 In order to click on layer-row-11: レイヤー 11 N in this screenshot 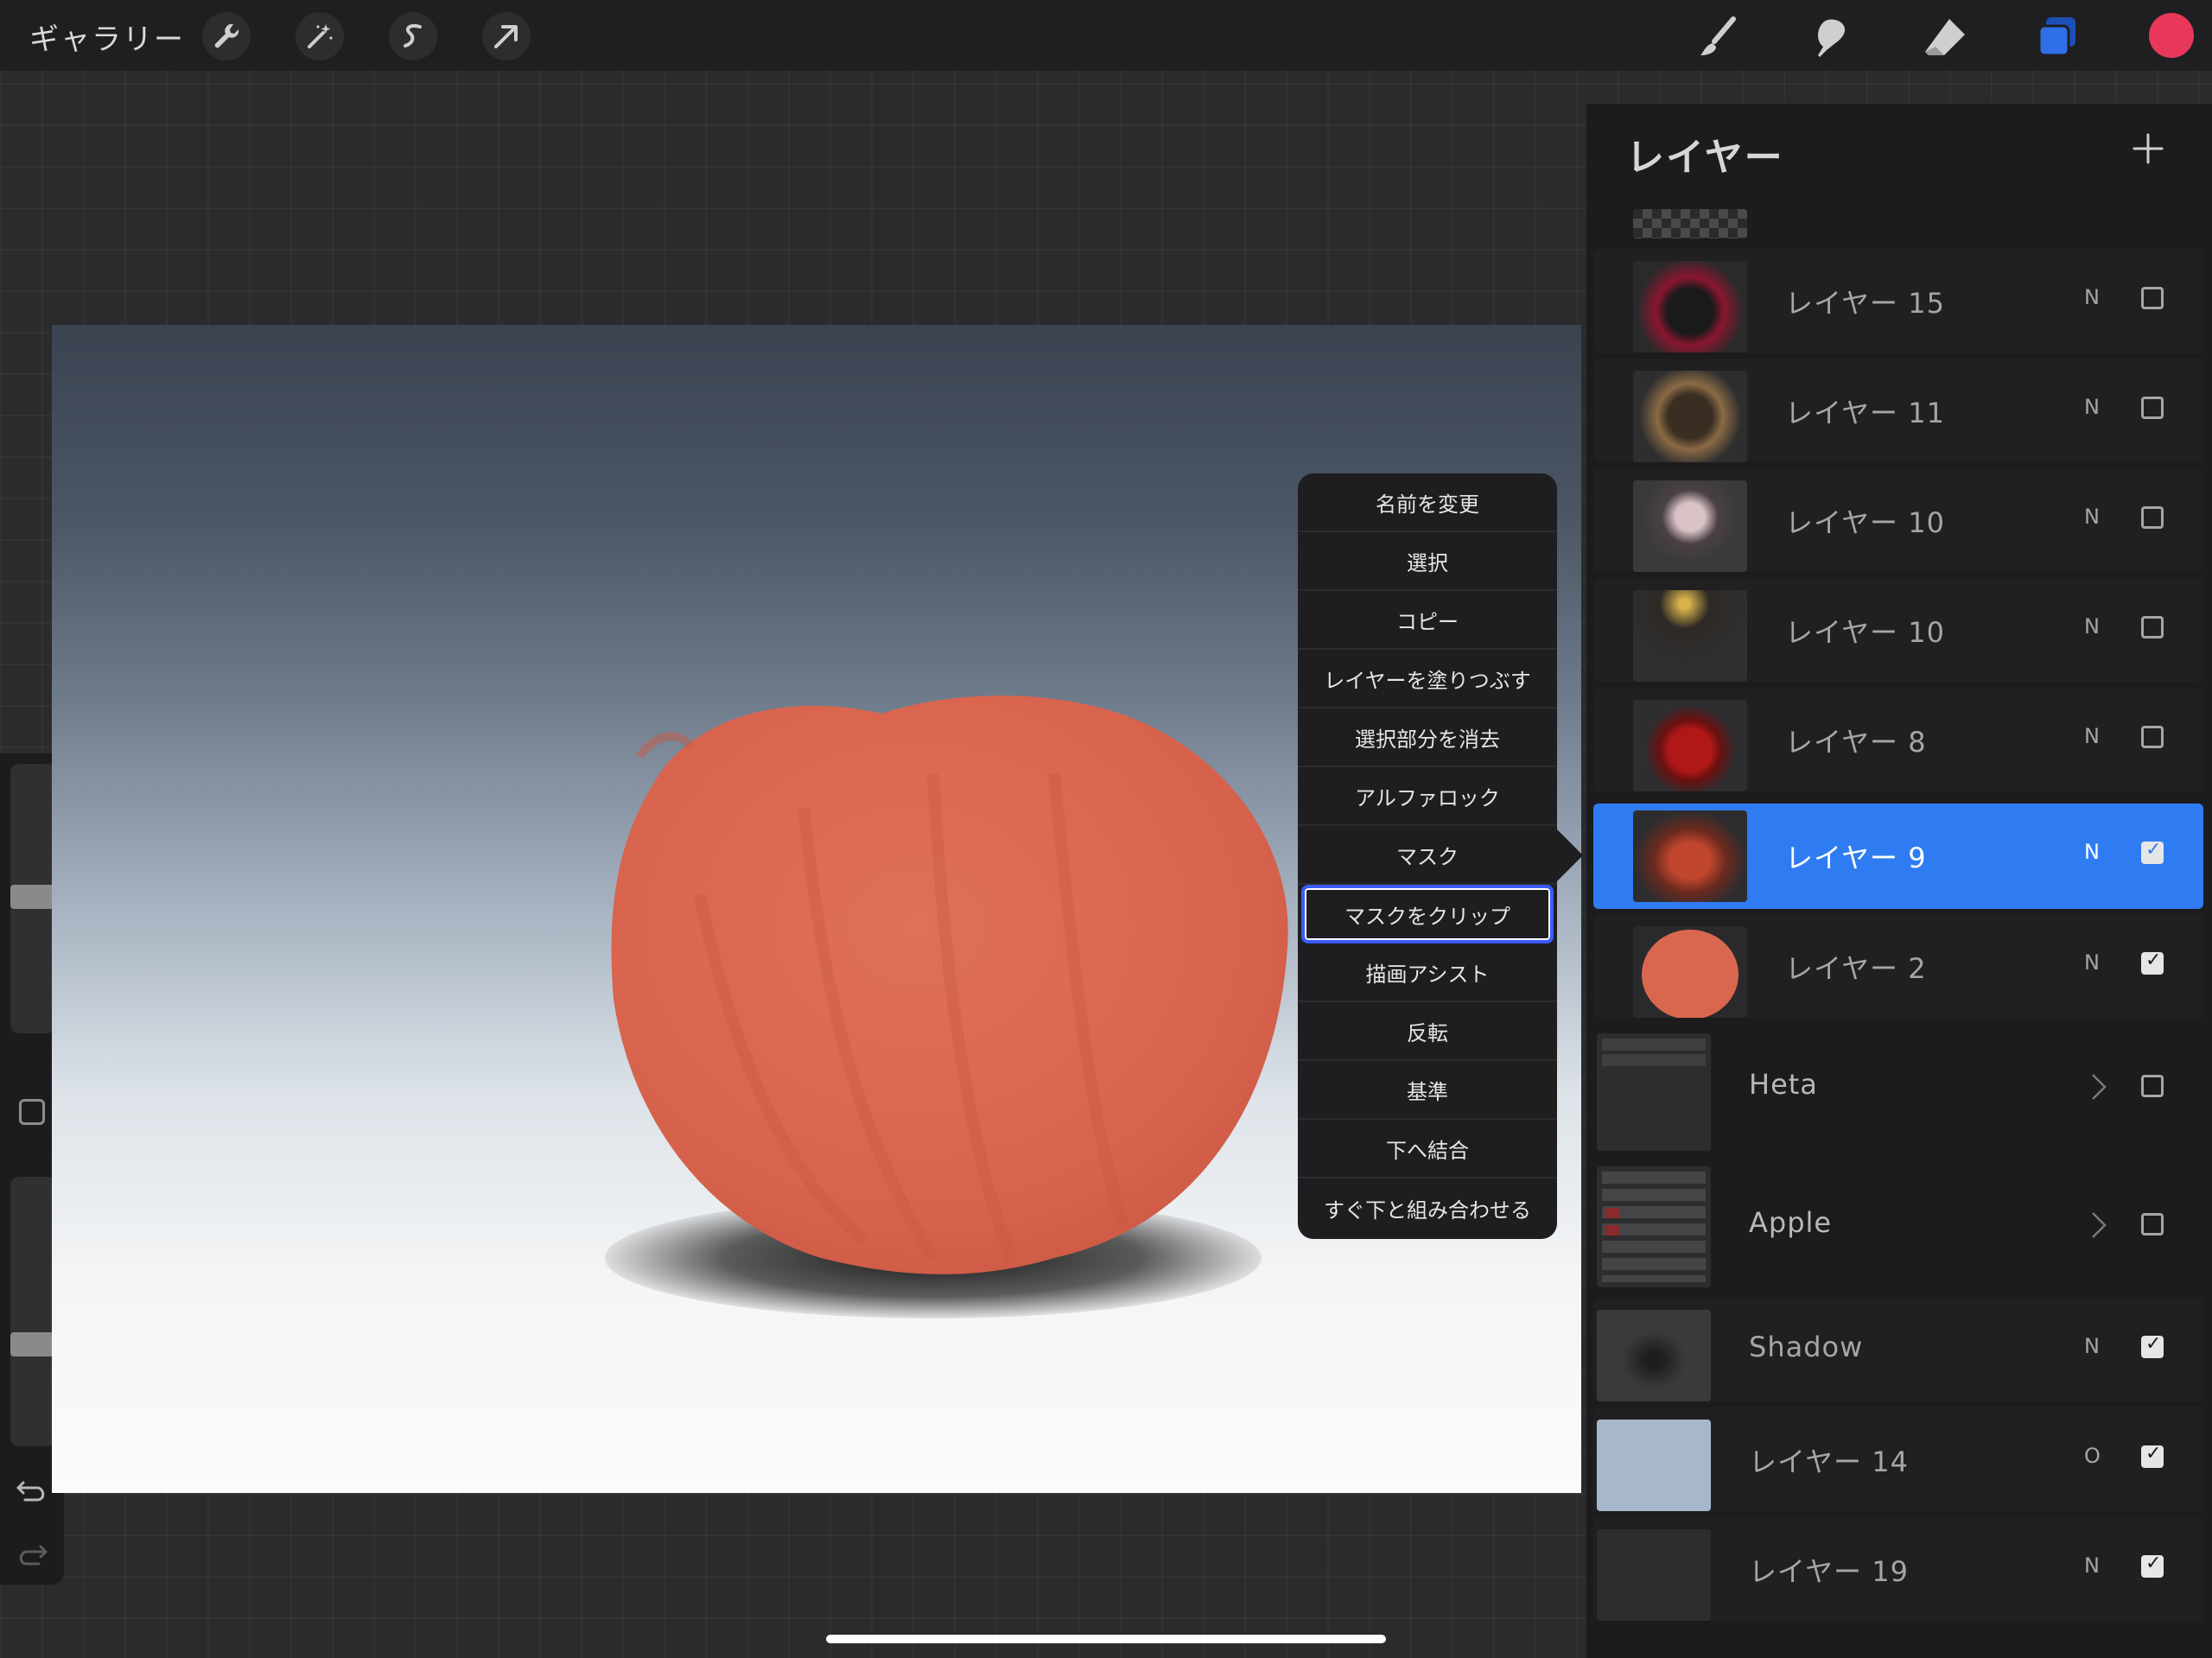, I will do `click(1898, 410)`.